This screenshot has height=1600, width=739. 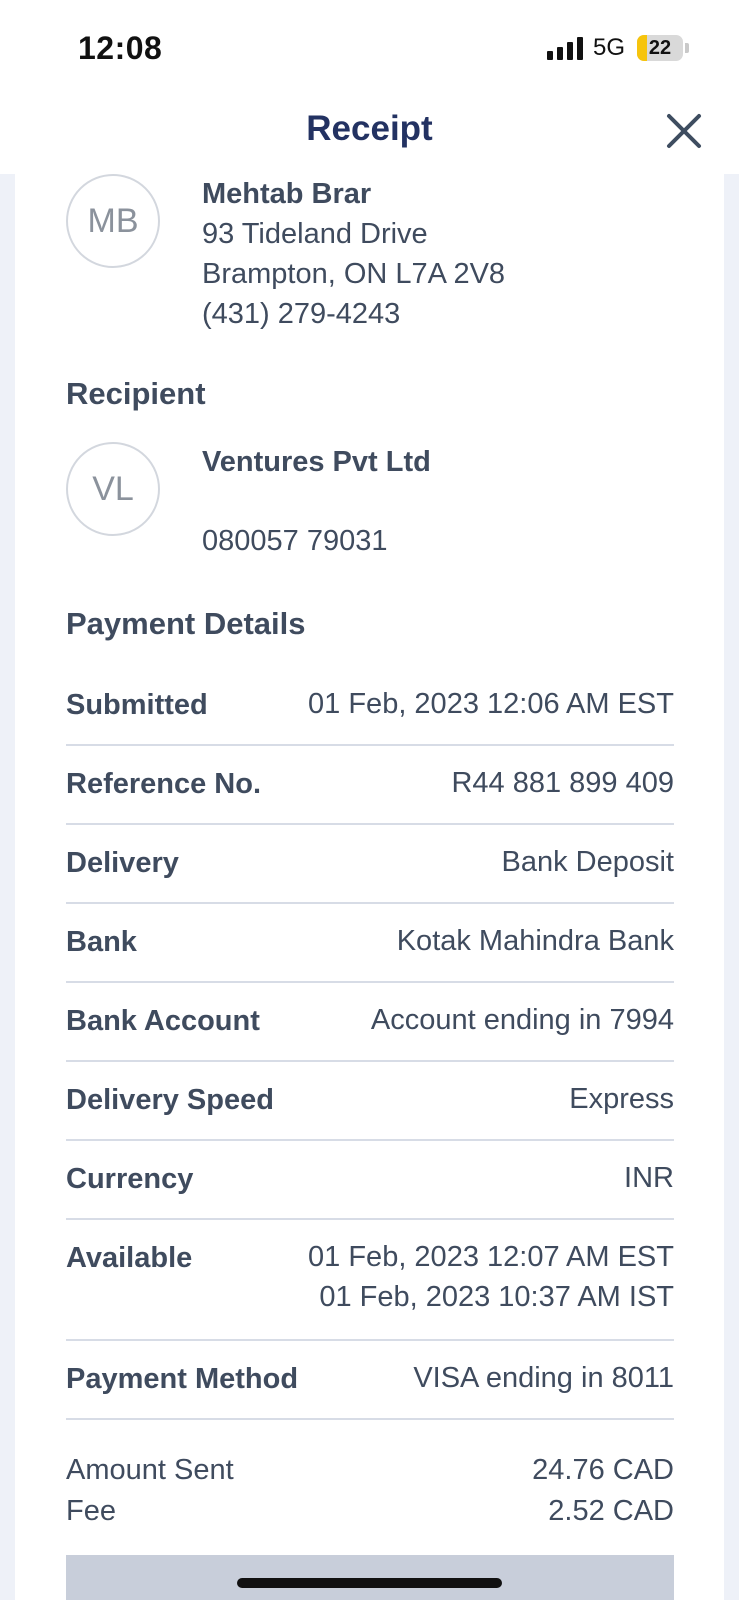 I want to click on detail-row-bank-account: Bank Account Account ending in 7994, so click(x=370, y=1022).